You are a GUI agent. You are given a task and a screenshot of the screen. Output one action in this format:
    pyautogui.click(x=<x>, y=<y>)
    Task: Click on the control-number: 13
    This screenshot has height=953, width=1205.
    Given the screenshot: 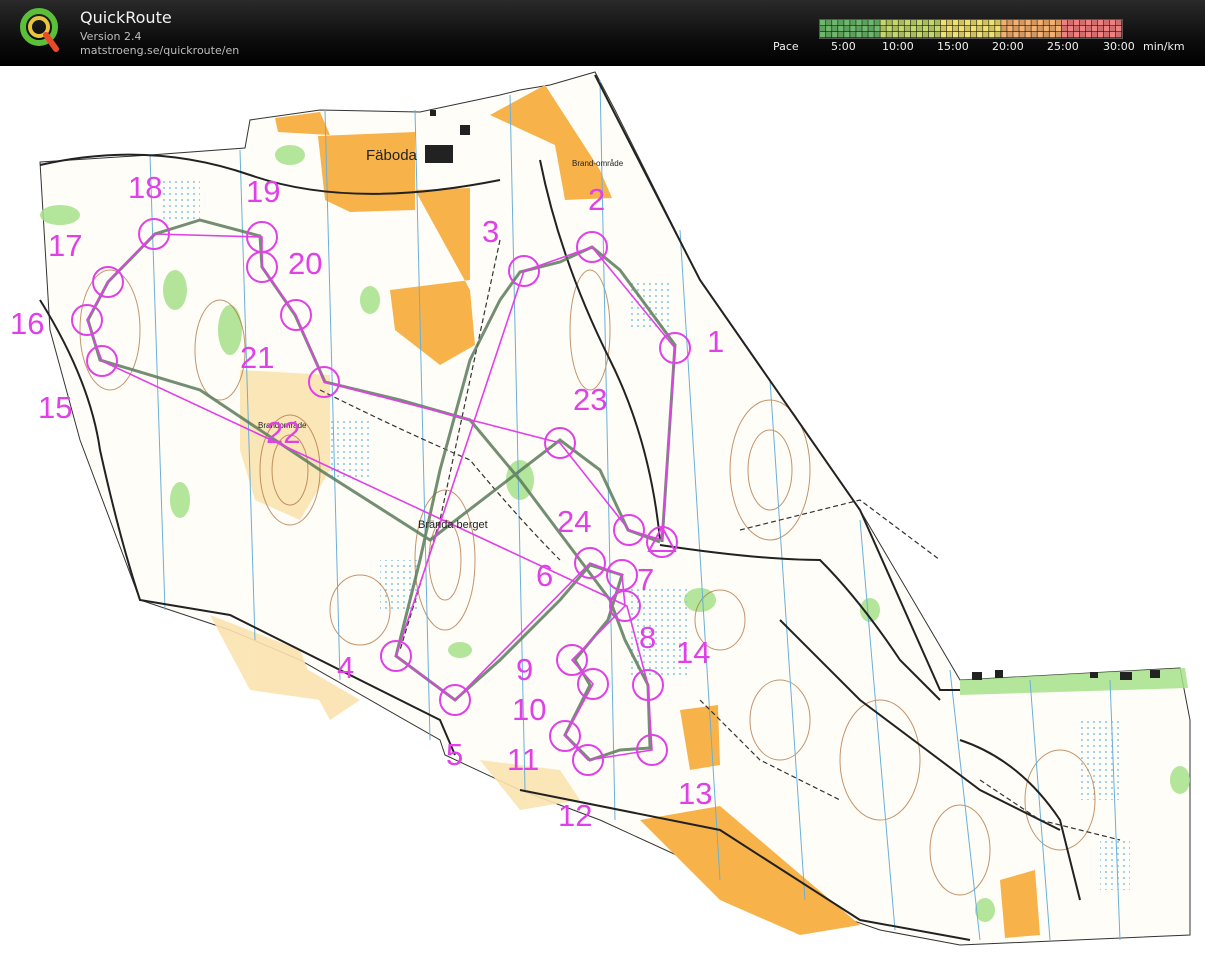 What is the action you would take?
    pyautogui.click(x=695, y=793)
    